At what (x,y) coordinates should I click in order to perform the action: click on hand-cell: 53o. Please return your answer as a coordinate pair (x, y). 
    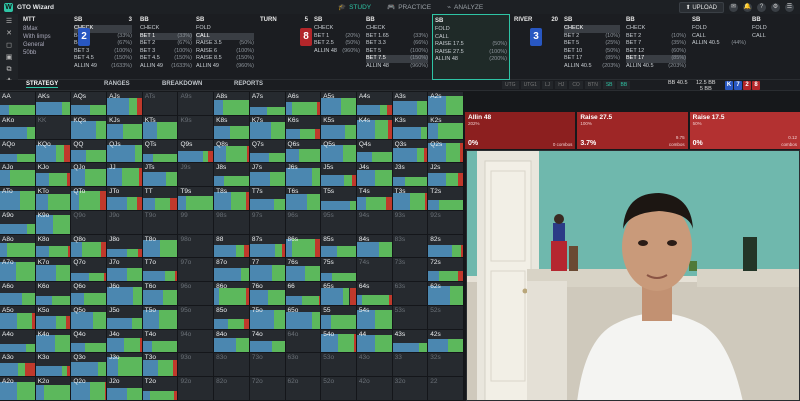
    Looking at the image, I should click on (339, 365).